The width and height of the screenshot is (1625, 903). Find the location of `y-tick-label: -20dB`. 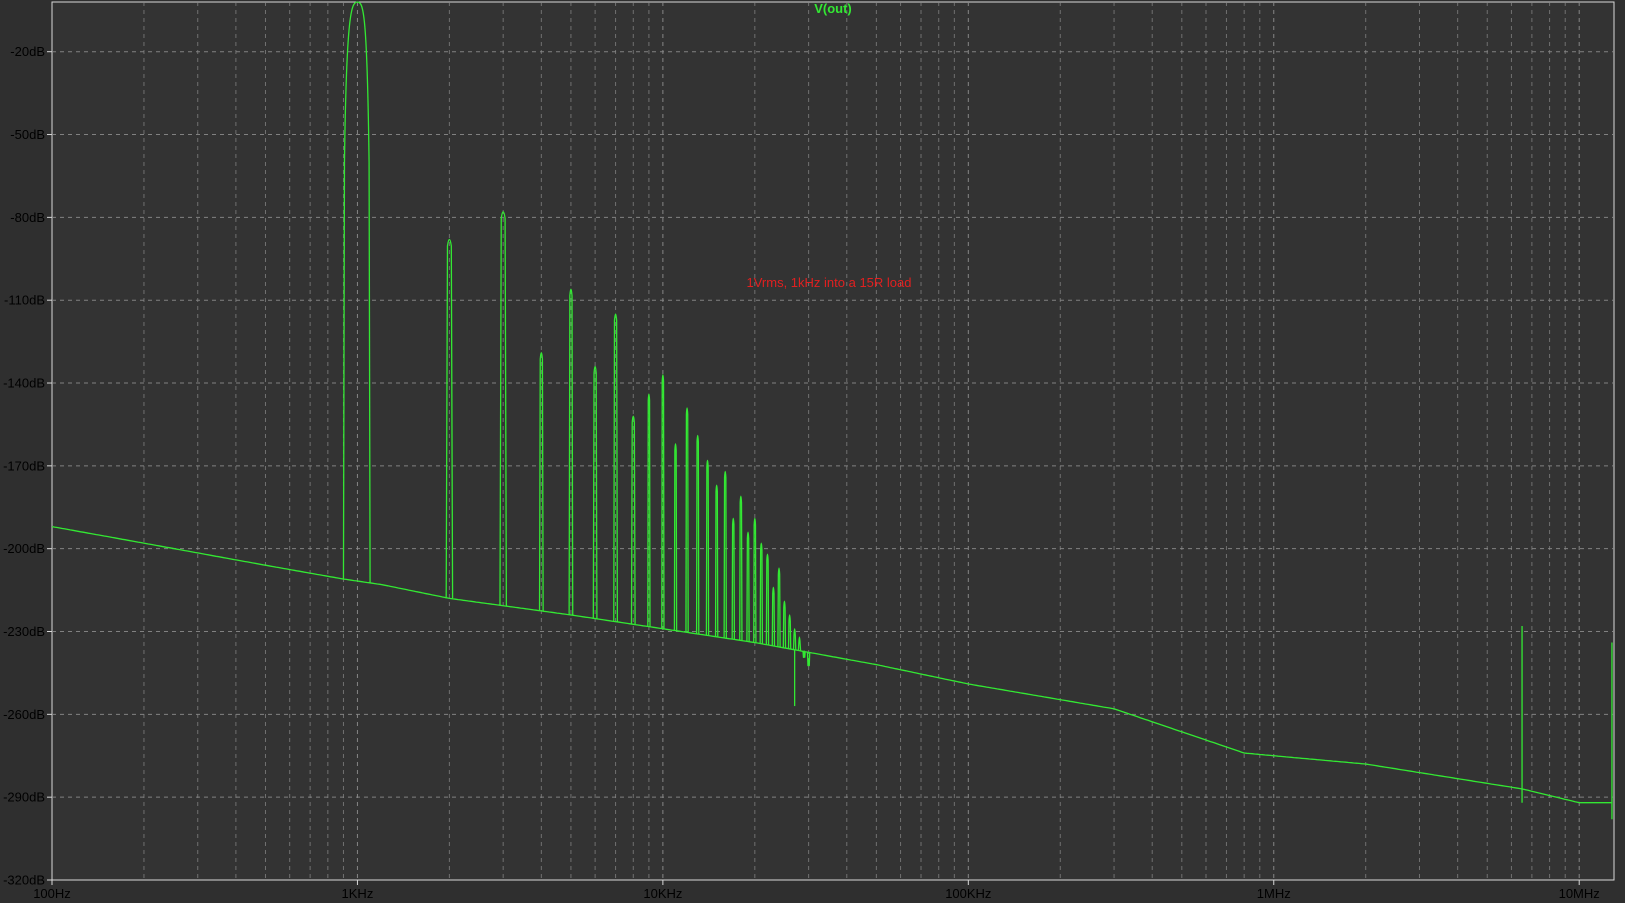

y-tick-label: -20dB is located at coordinates (27, 51).